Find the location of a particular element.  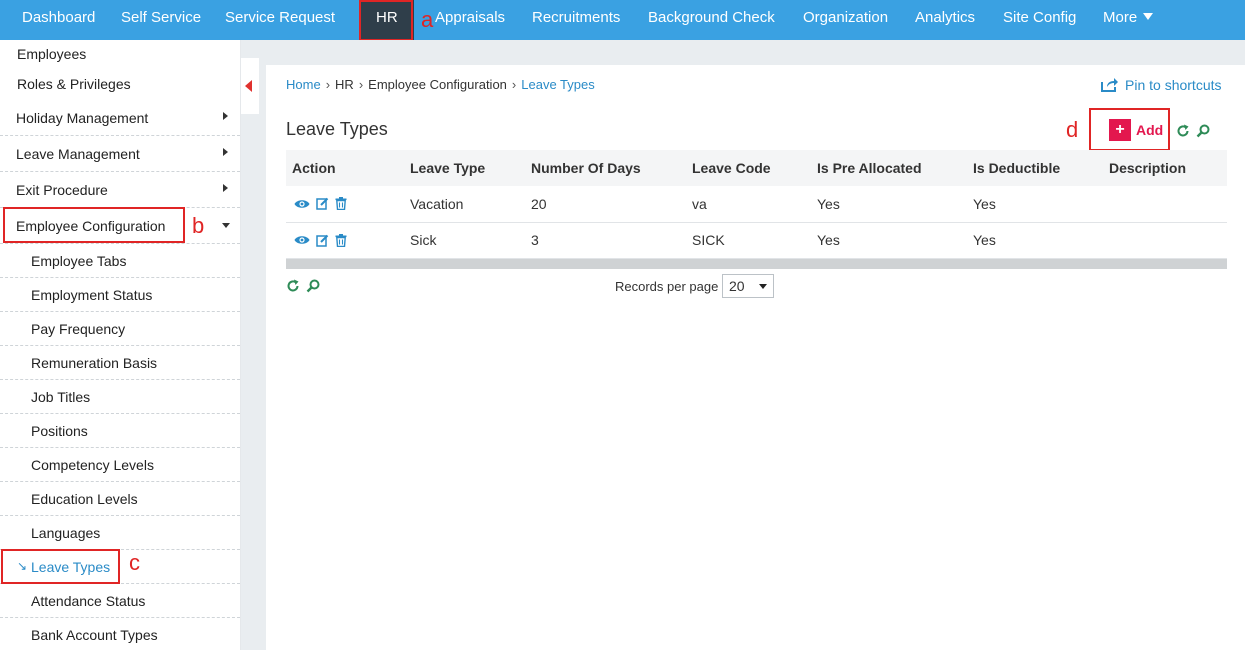

sidebar-subitem-label: Education Levels is located at coordinates (84, 499).